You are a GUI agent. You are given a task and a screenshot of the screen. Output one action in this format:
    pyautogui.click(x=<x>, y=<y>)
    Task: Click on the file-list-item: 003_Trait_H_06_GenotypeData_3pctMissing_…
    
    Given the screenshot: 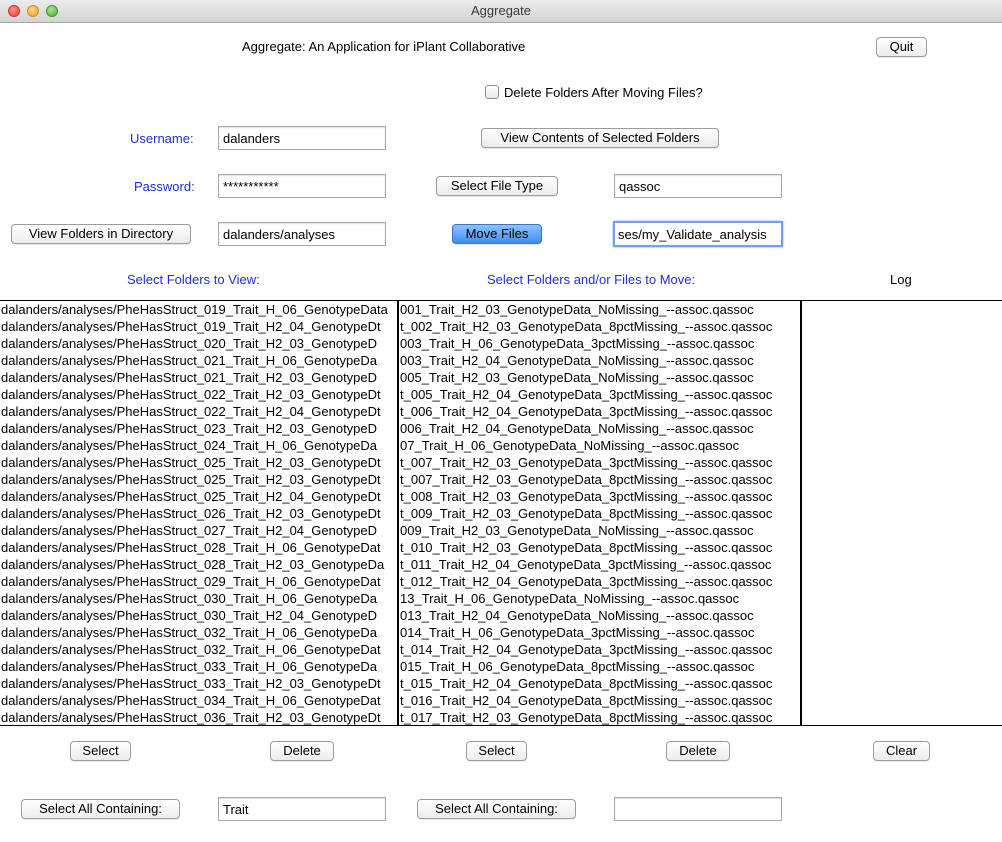 What is the action you would take?
    pyautogui.click(x=599, y=343)
    